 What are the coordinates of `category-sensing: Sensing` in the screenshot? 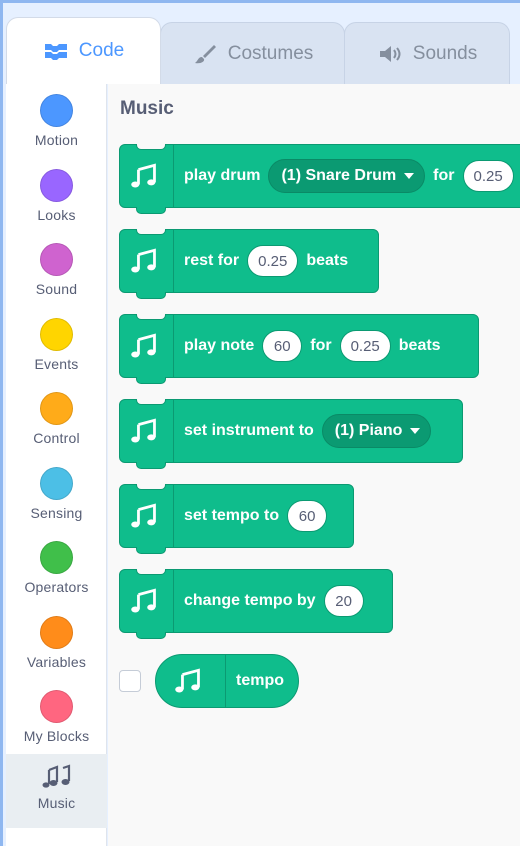 It's located at (56, 498).